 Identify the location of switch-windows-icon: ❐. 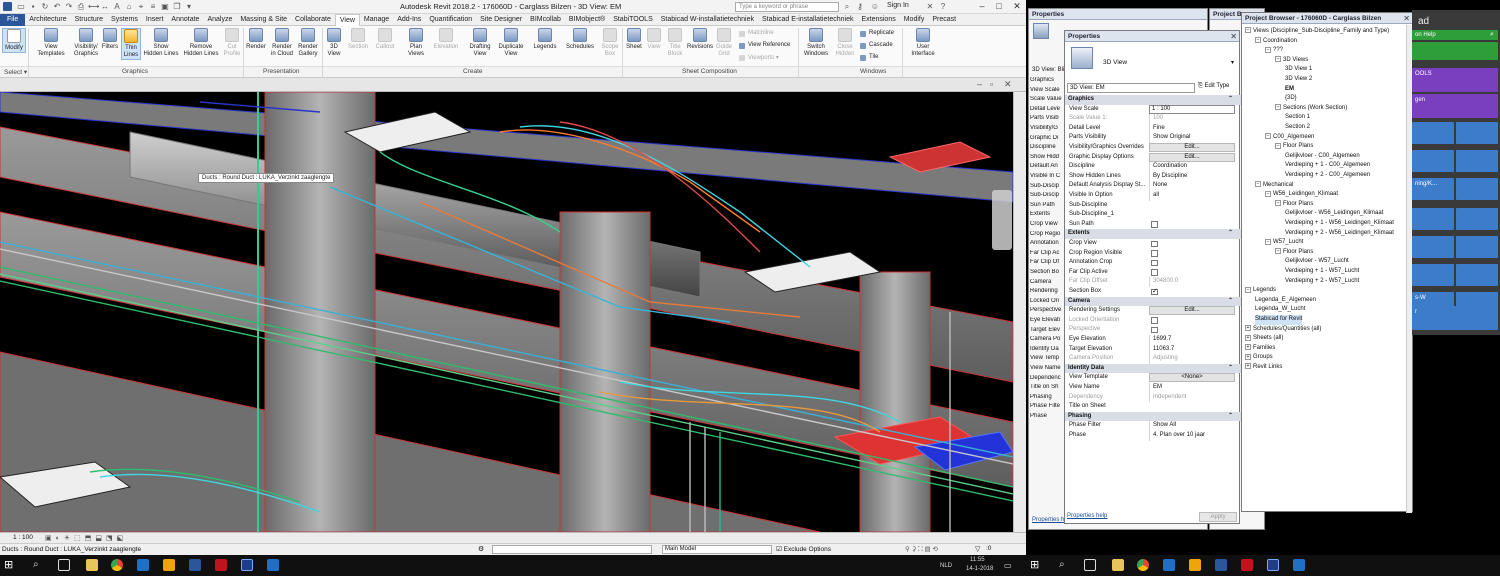
(177, 6).